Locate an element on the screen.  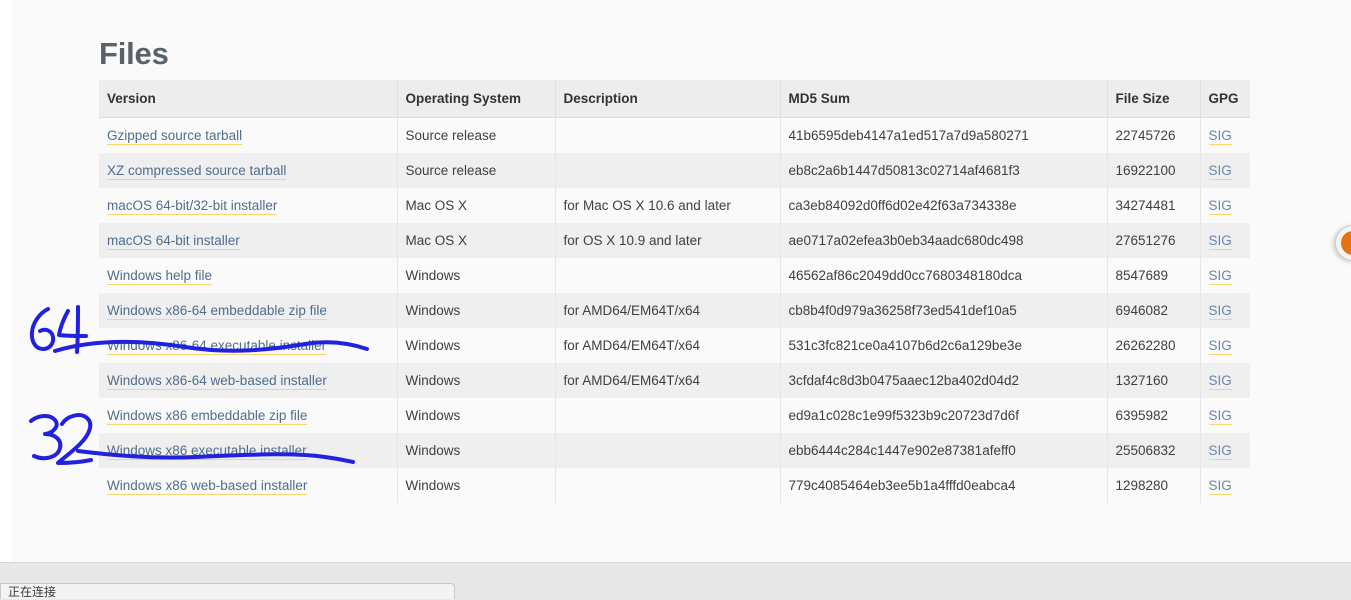
cell-version: Windows x86-64 executable installer is located at coordinates (248, 345).